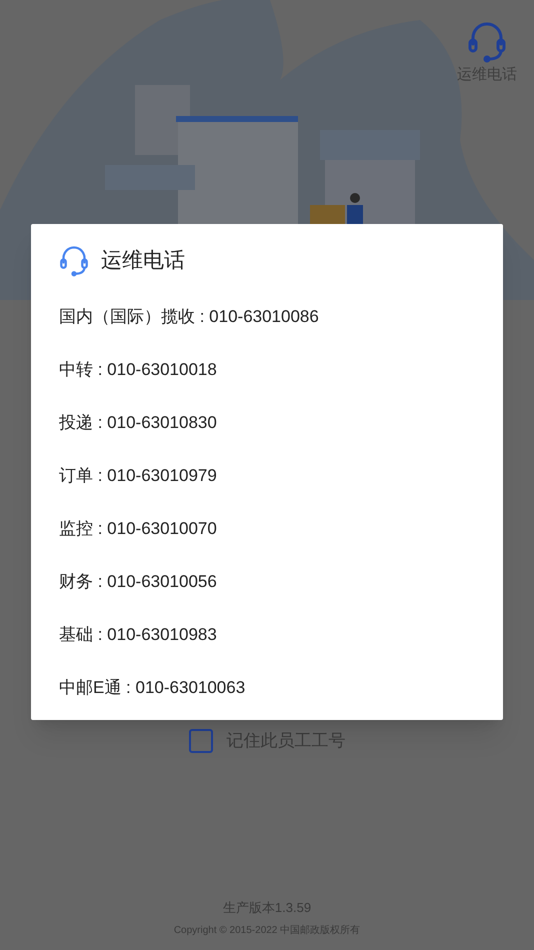 The height and width of the screenshot is (950, 534). Describe the element at coordinates (281, 316) in the screenshot. I see `contact-phone-item: 国内（国际）揽收 : 010-63010086` at that location.